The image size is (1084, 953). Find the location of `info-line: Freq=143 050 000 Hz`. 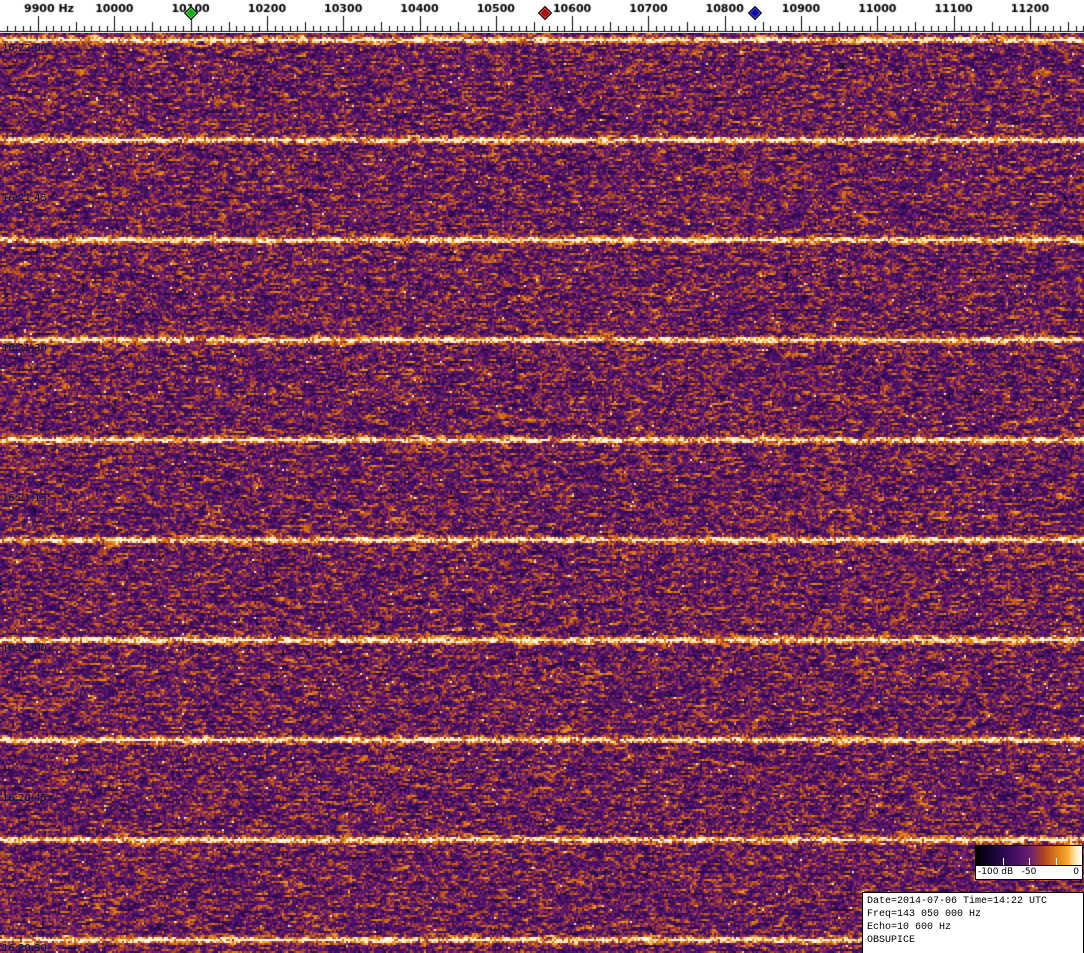

info-line: Freq=143 050 000 Hz is located at coordinates (924, 914).